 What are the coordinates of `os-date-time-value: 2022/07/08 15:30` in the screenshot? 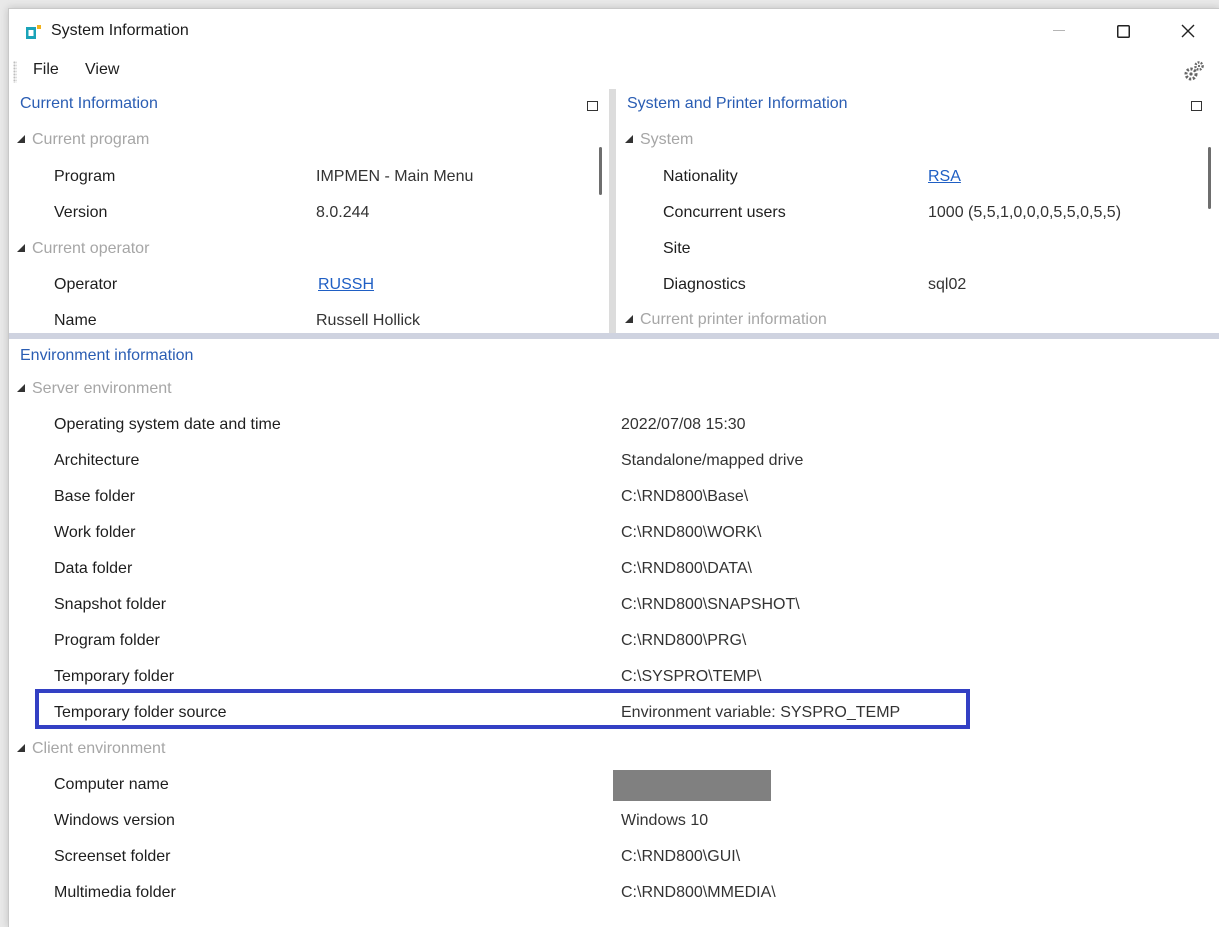 It's located at (683, 424).